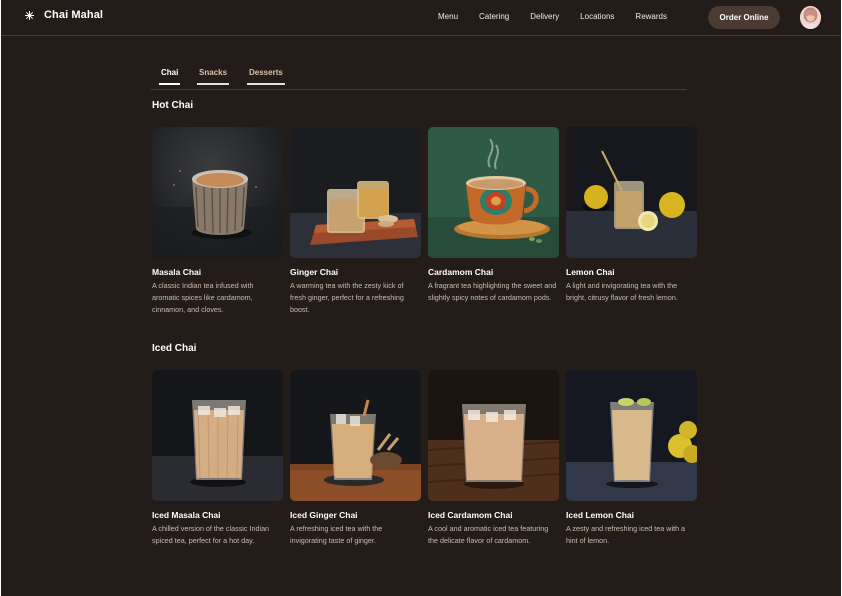  Describe the element at coordinates (186, 515) in the screenshot. I see `item-name: Iced Masala Chai` at that location.